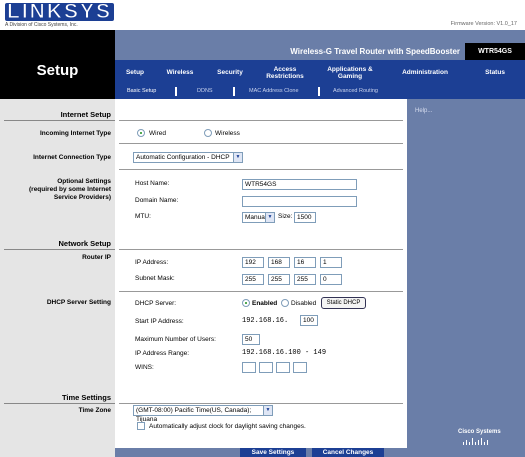 This screenshot has height=457, width=525. What do you see at coordinates (84, 243) in the screenshot?
I see `section-network-setup: Network Setup` at bounding box center [84, 243].